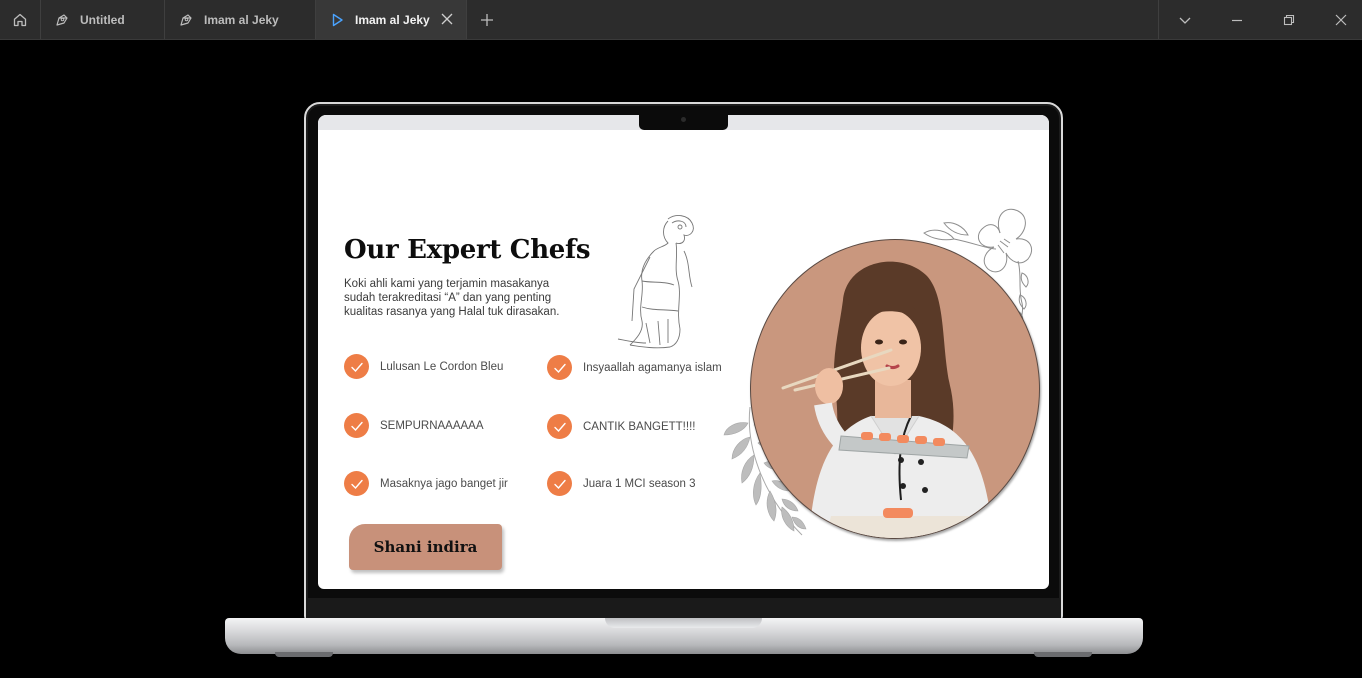 The height and width of the screenshot is (678, 1362). Describe the element at coordinates (432, 425) in the screenshot. I see `feature-label: SEMPURNAAAAAA` at that location.